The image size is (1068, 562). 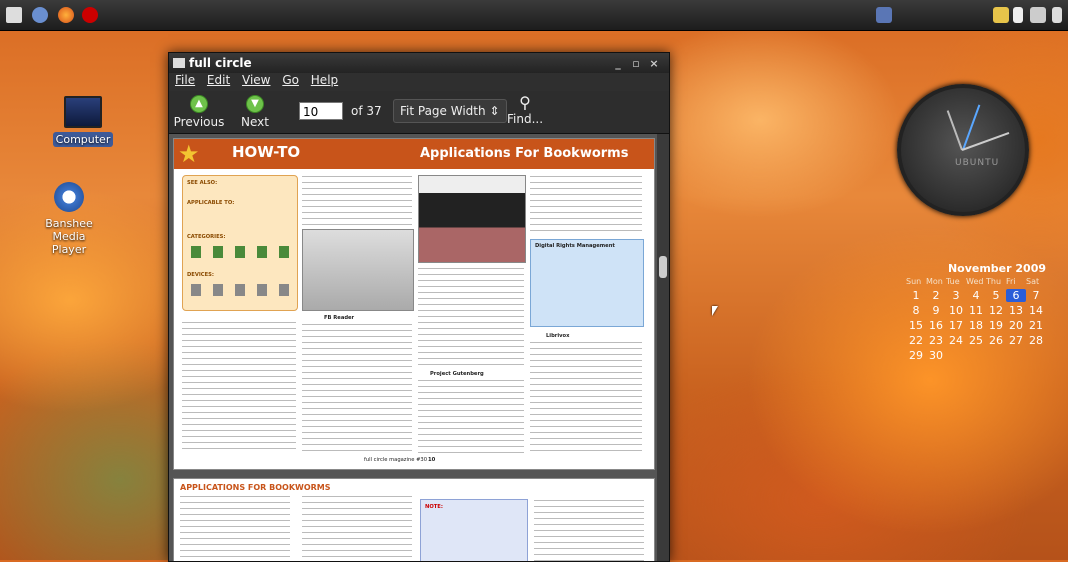 I want to click on calendar-day: 9, so click(x=936, y=310).